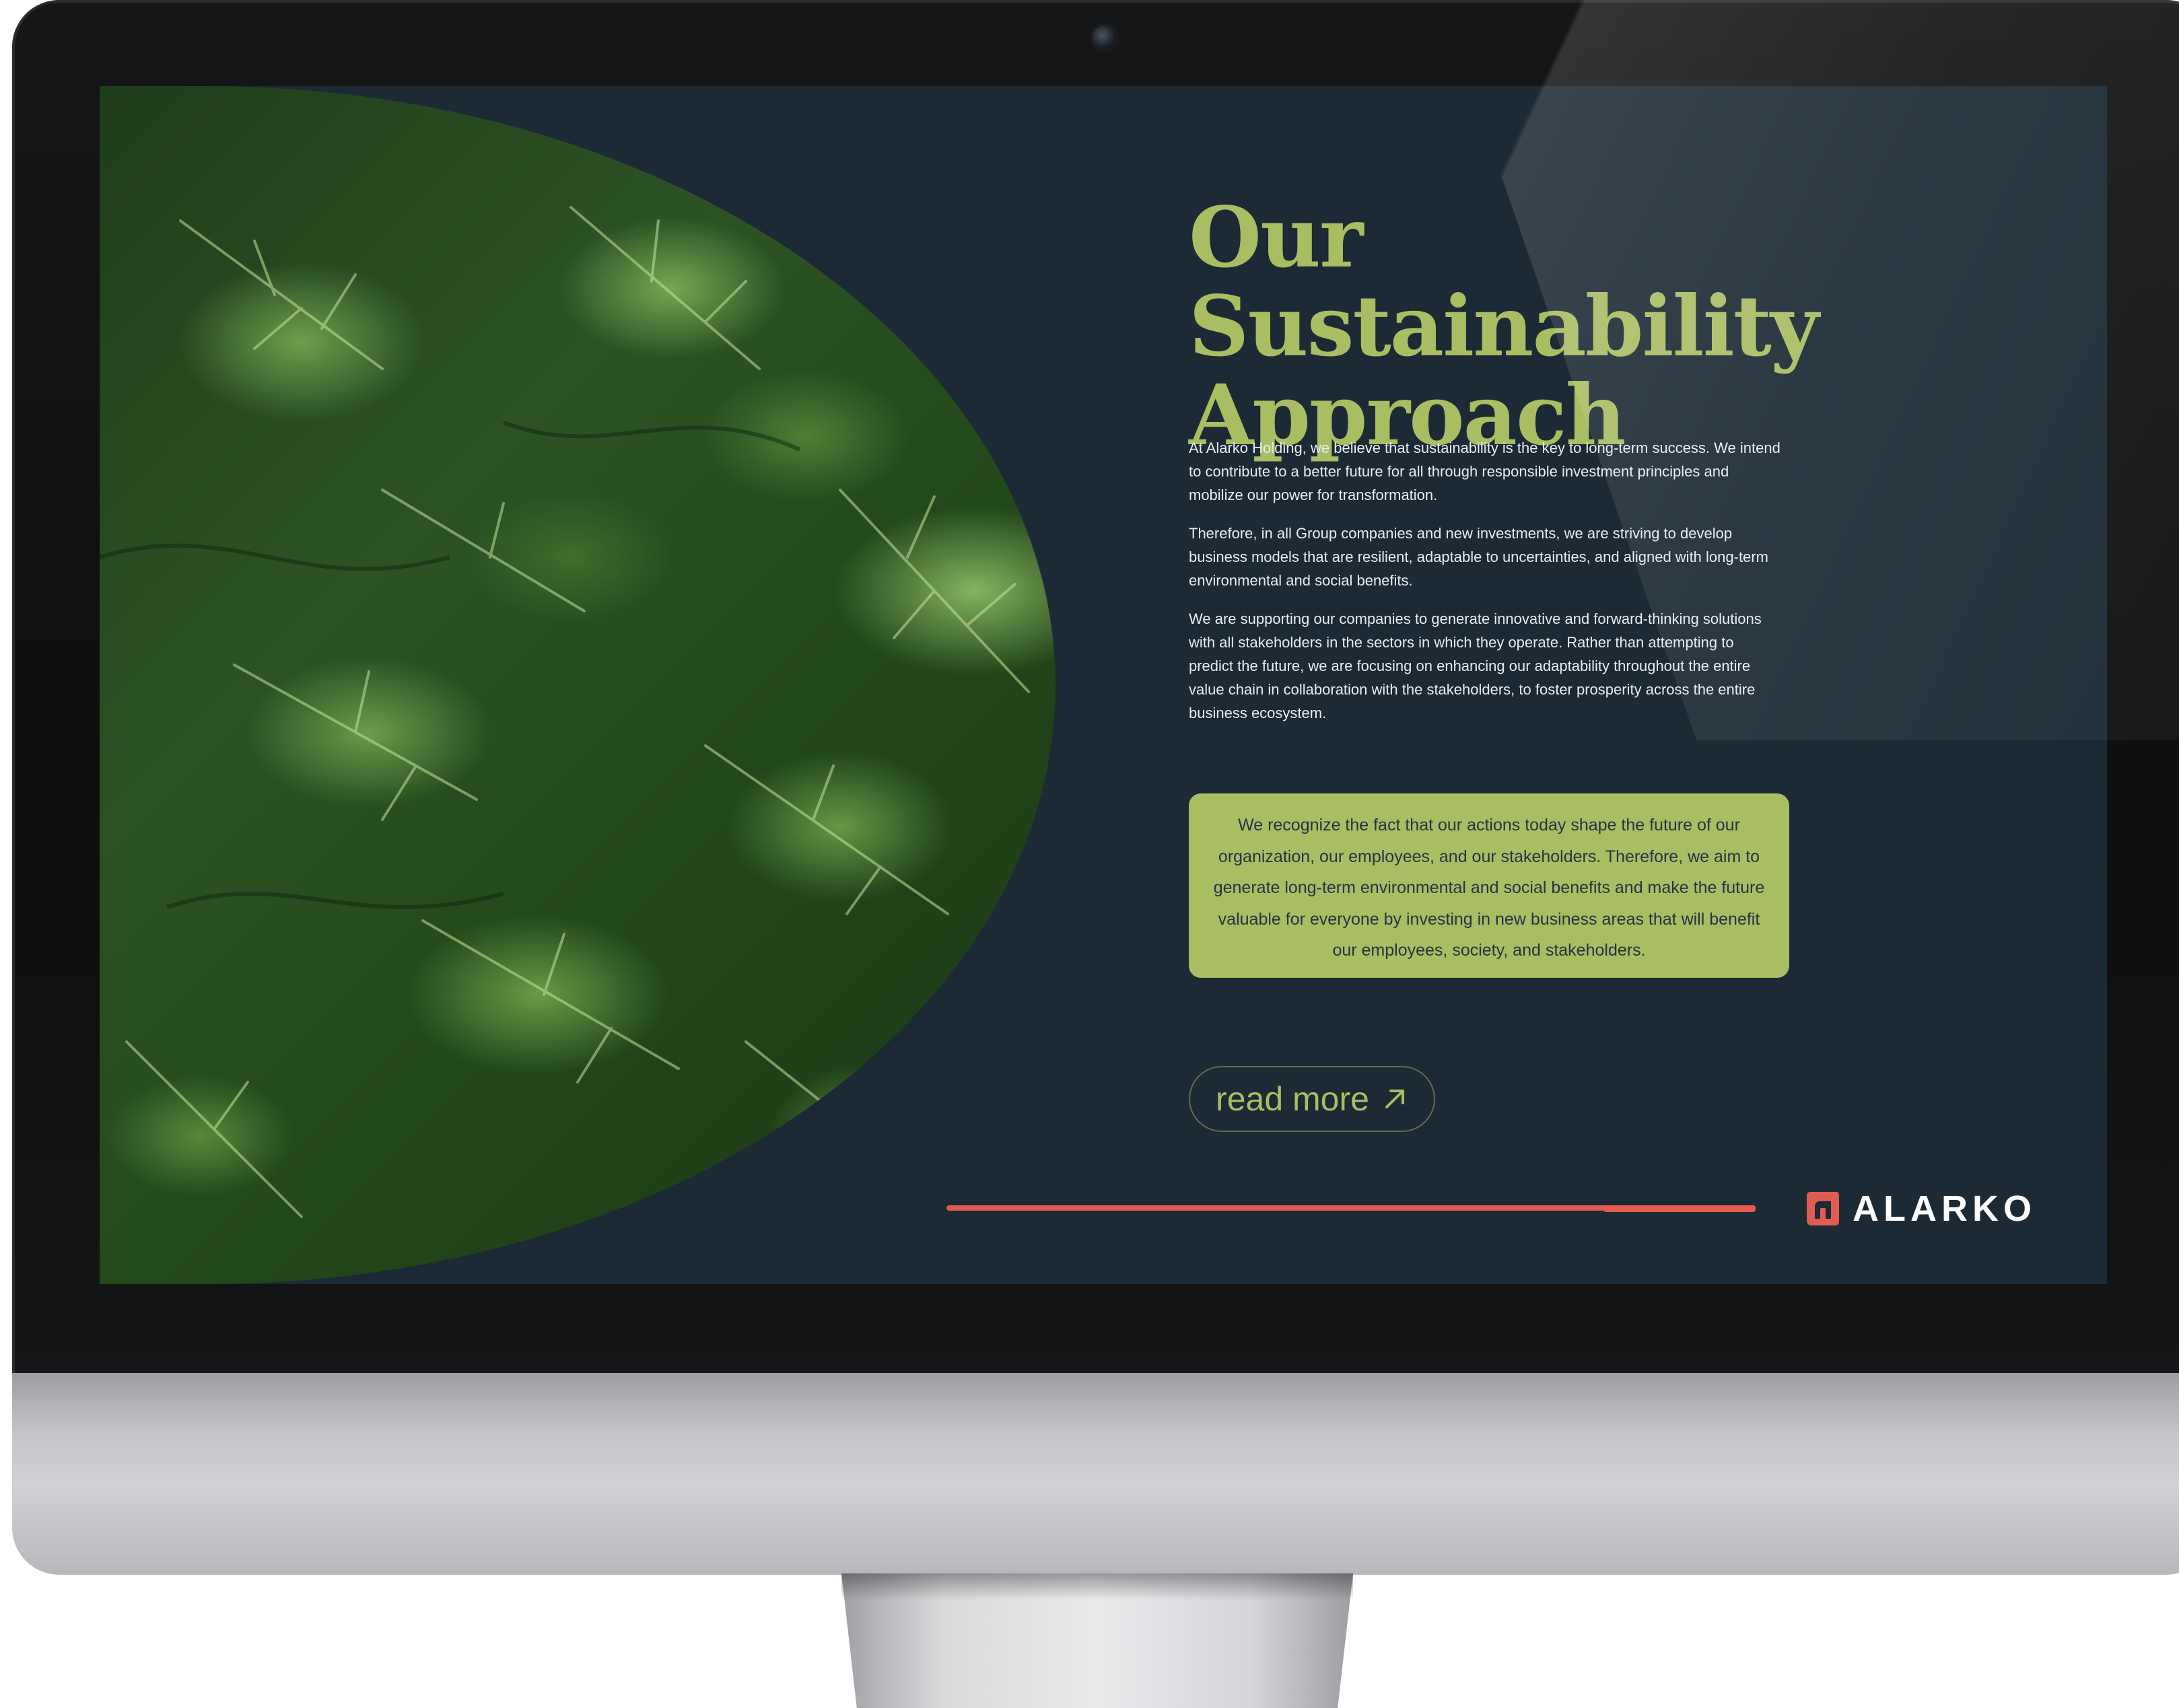  Describe the element at coordinates (1823, 1208) in the screenshot. I see `alarko-logo-mark` at that location.